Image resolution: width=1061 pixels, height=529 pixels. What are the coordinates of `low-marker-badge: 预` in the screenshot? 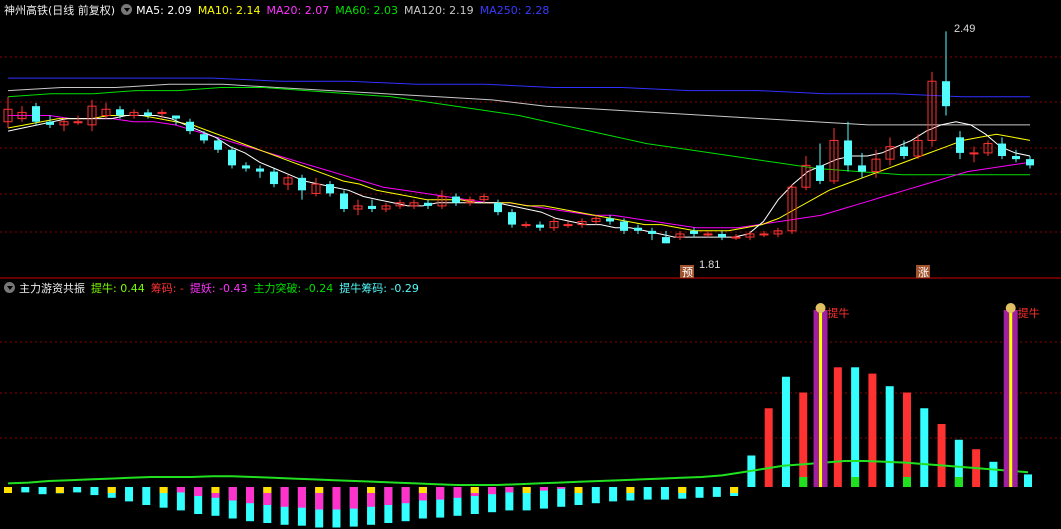 It's located at (687, 272).